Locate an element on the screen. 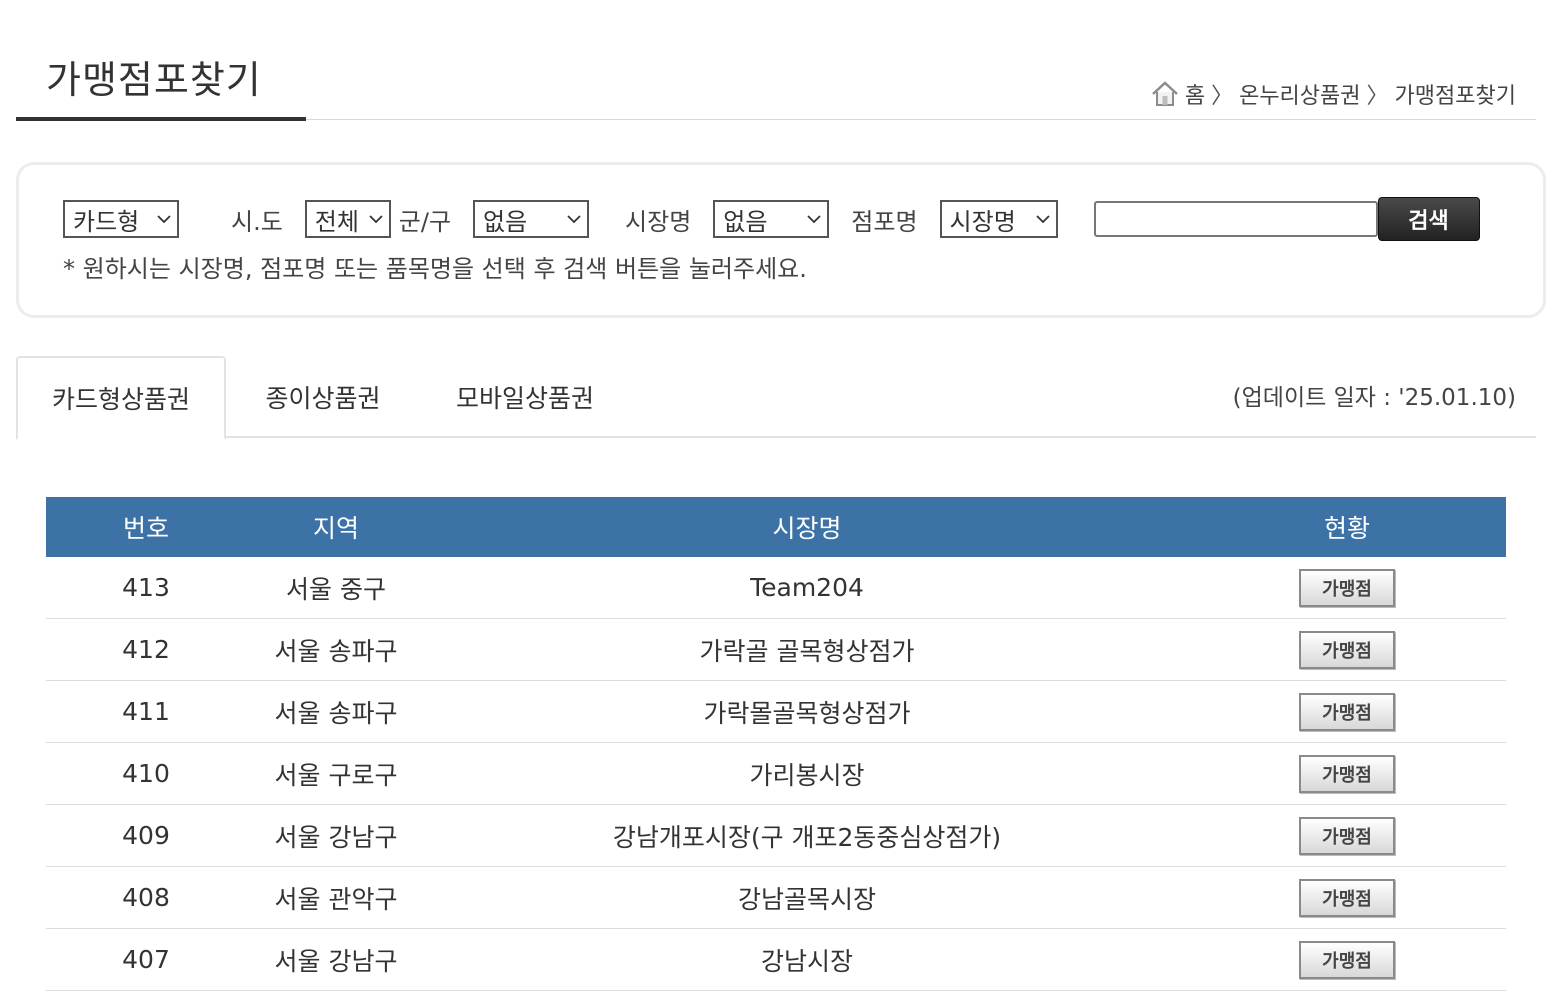 The image size is (1568, 991). row-number: 410 is located at coordinates (146, 773).